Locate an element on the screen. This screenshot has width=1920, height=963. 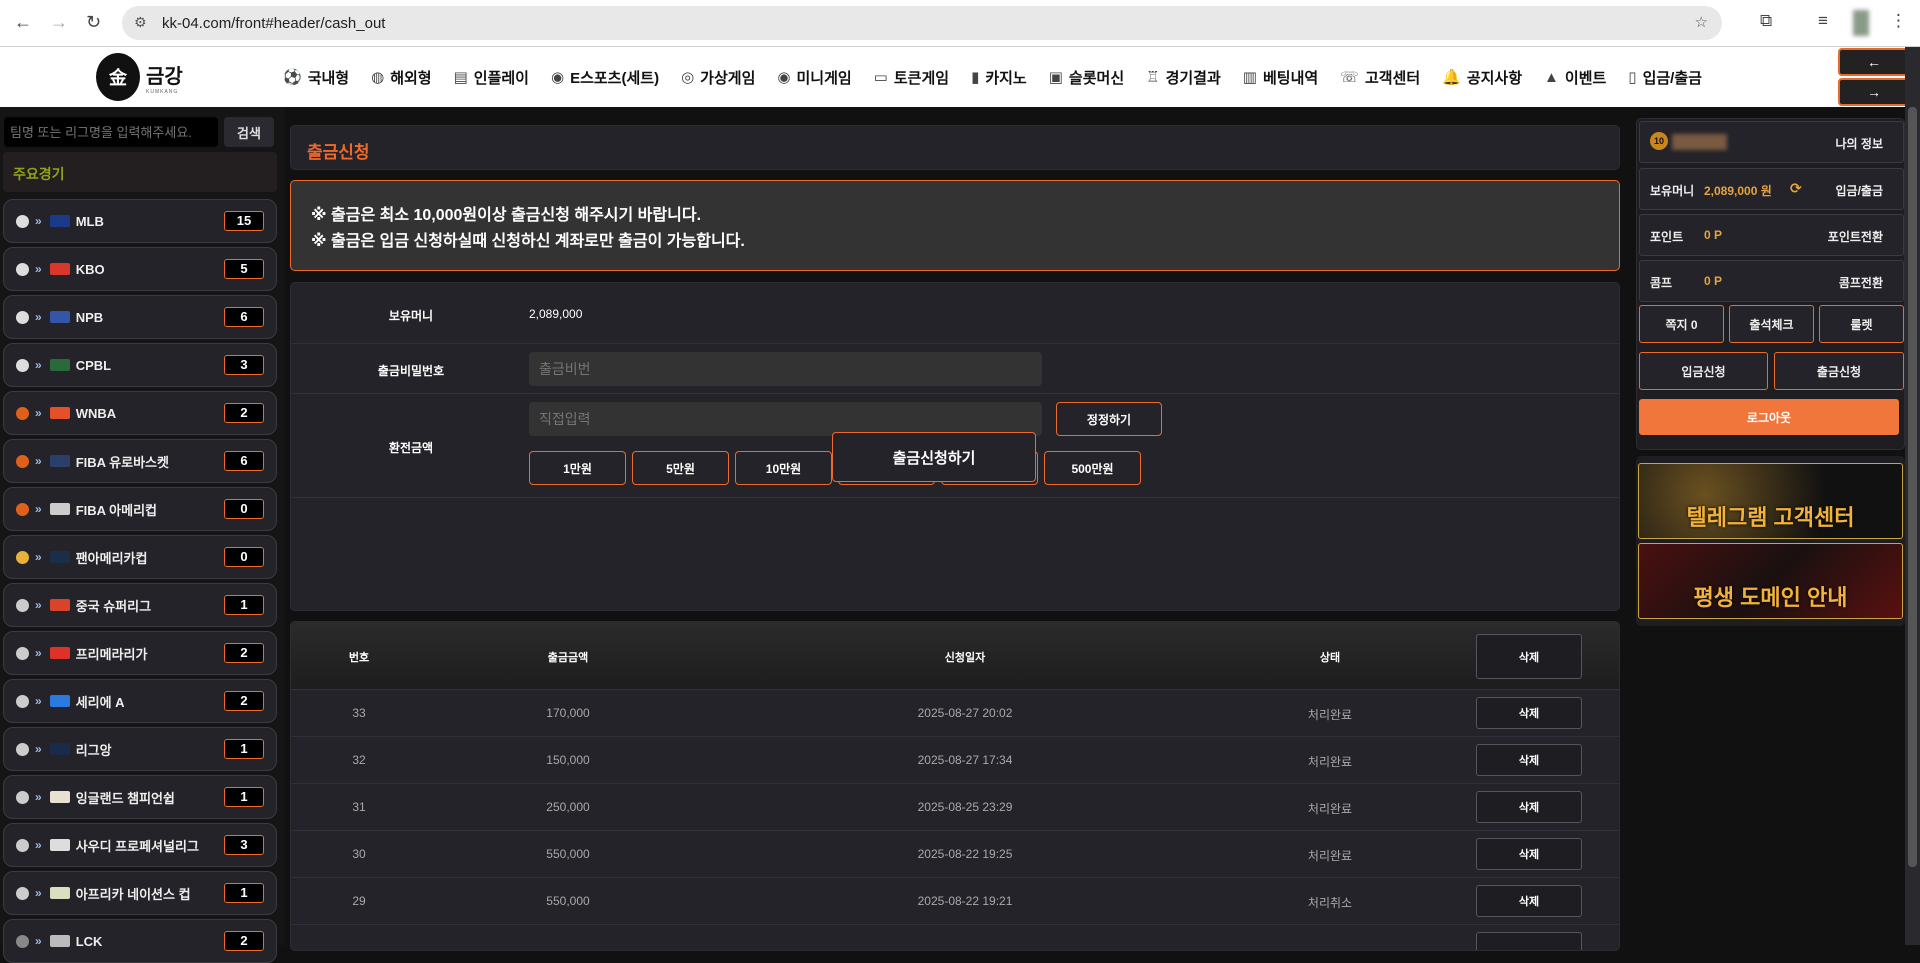
comp-convert-link: 콤프전환 is located at coordinates (1861, 282).